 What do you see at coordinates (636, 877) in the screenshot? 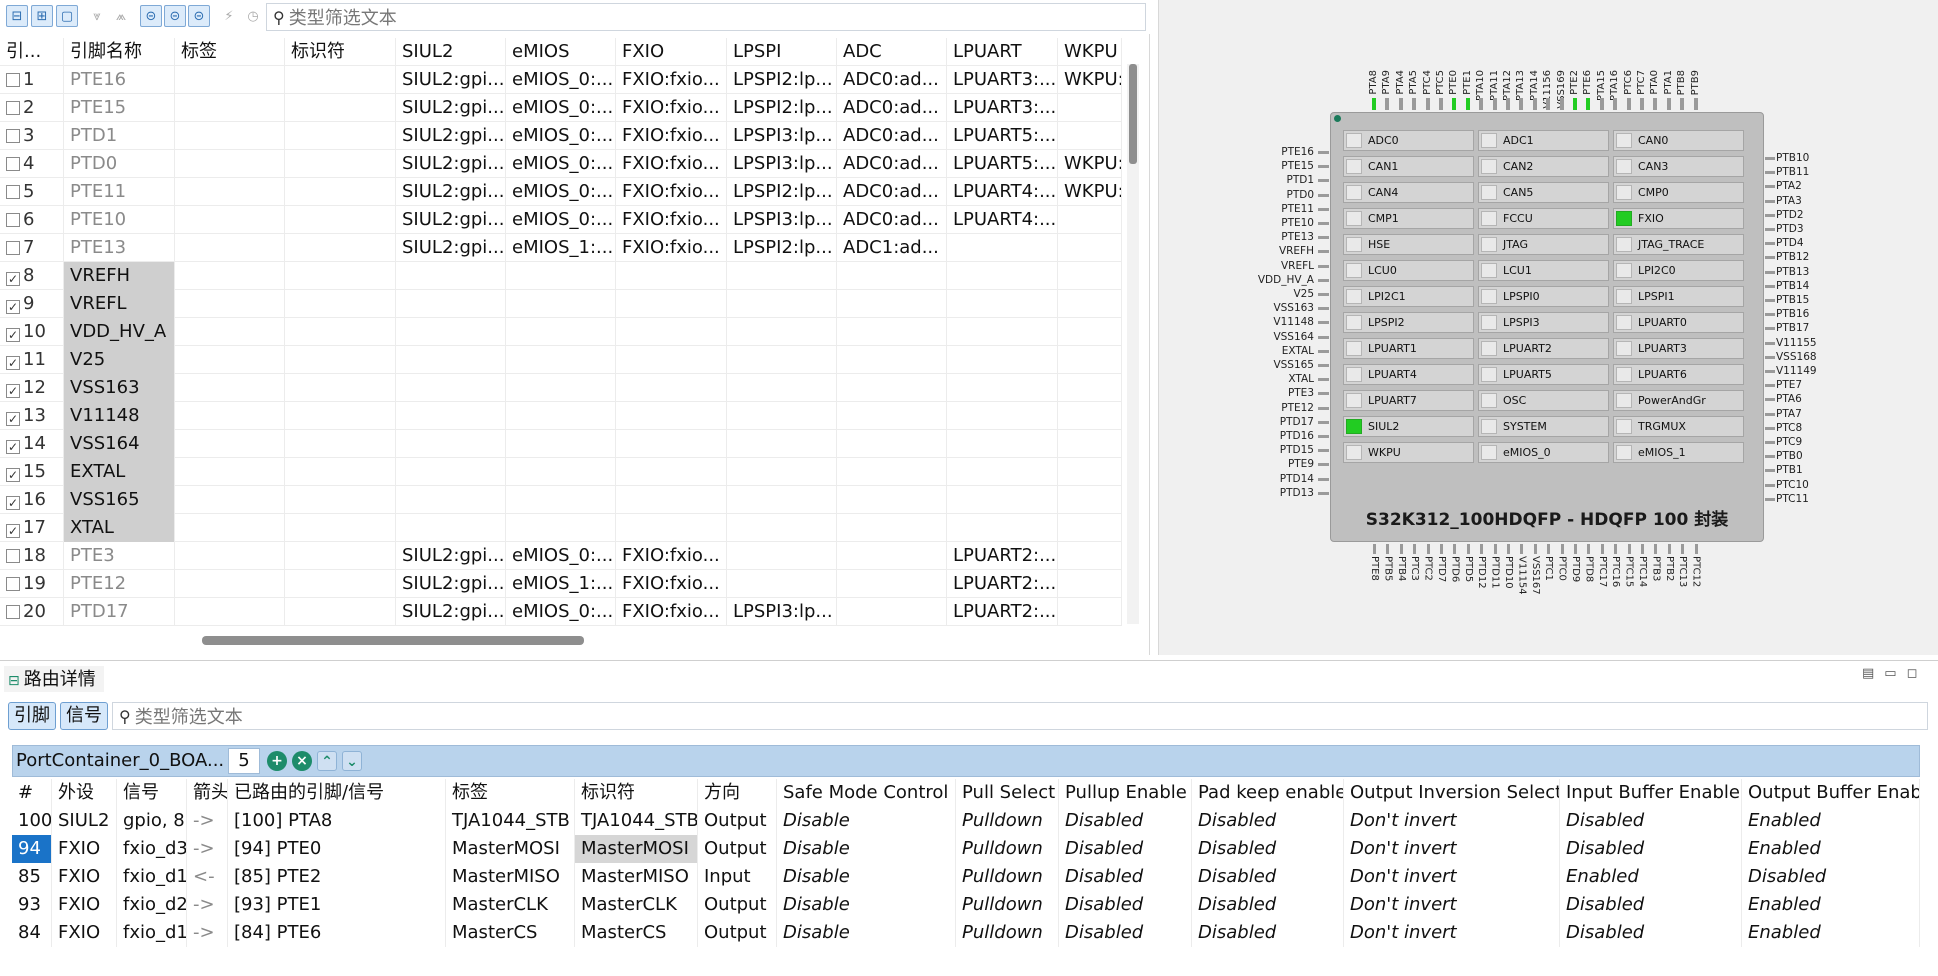
I see `route-ident-cell: MasterMISO` at bounding box center [636, 877].